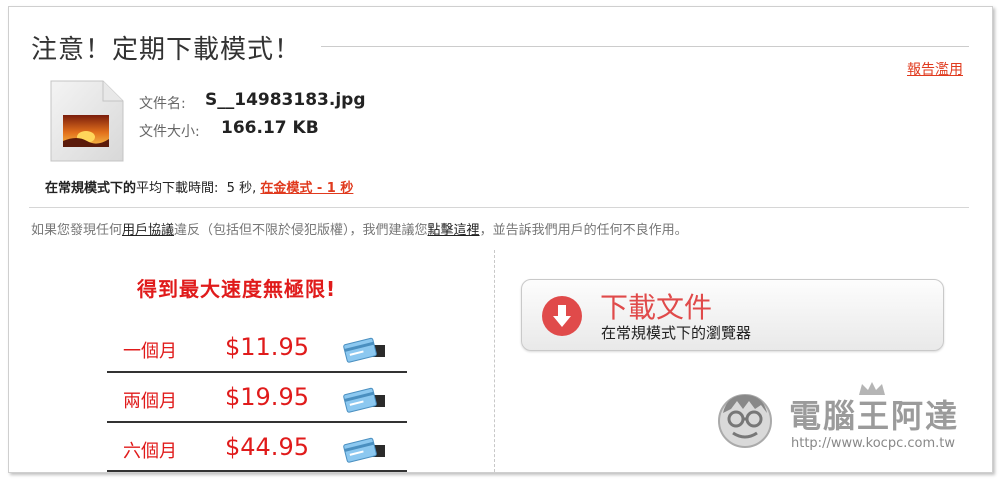 Image resolution: width=1000 pixels, height=479 pixels. I want to click on plan-price: $11.95, so click(267, 347).